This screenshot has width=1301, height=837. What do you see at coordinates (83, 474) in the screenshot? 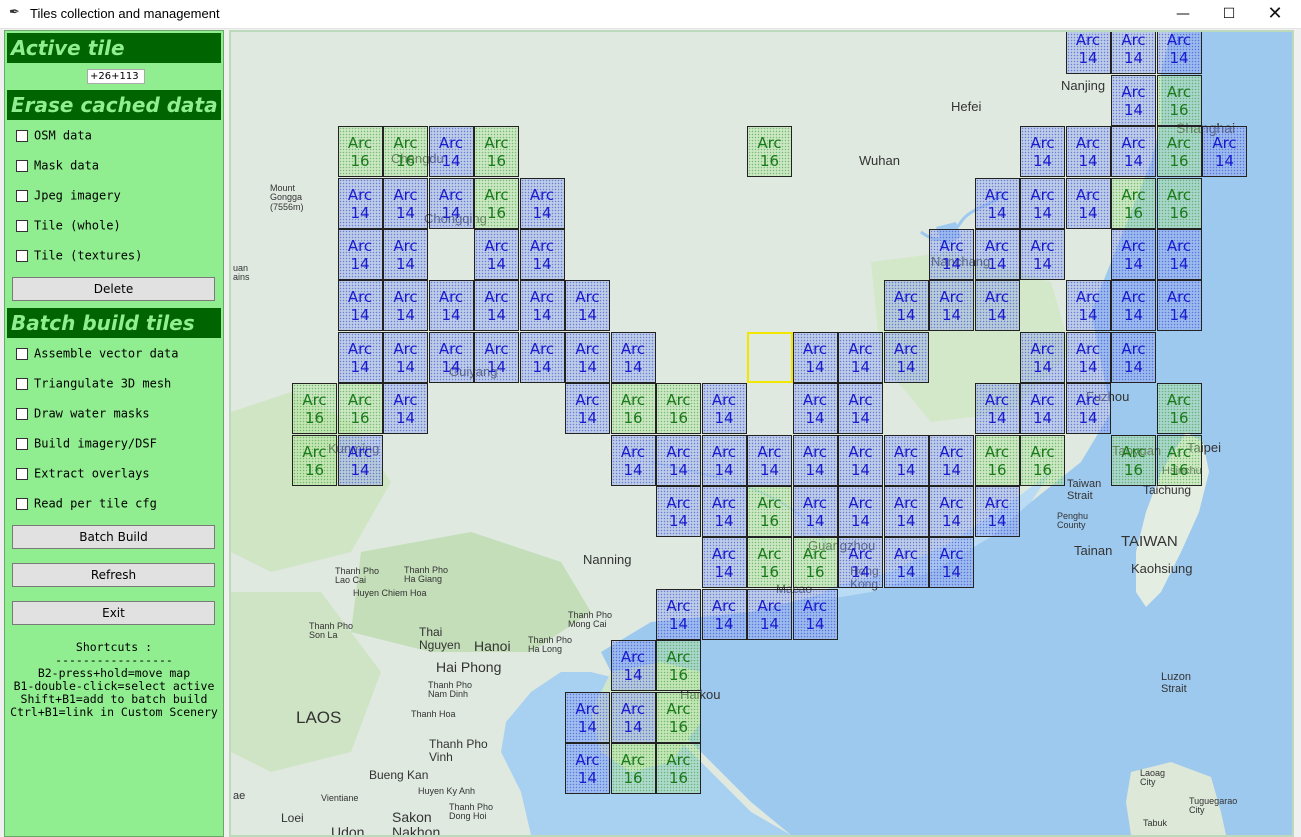
I see `extract-overlays-checkbox: Extract overlays` at bounding box center [83, 474].